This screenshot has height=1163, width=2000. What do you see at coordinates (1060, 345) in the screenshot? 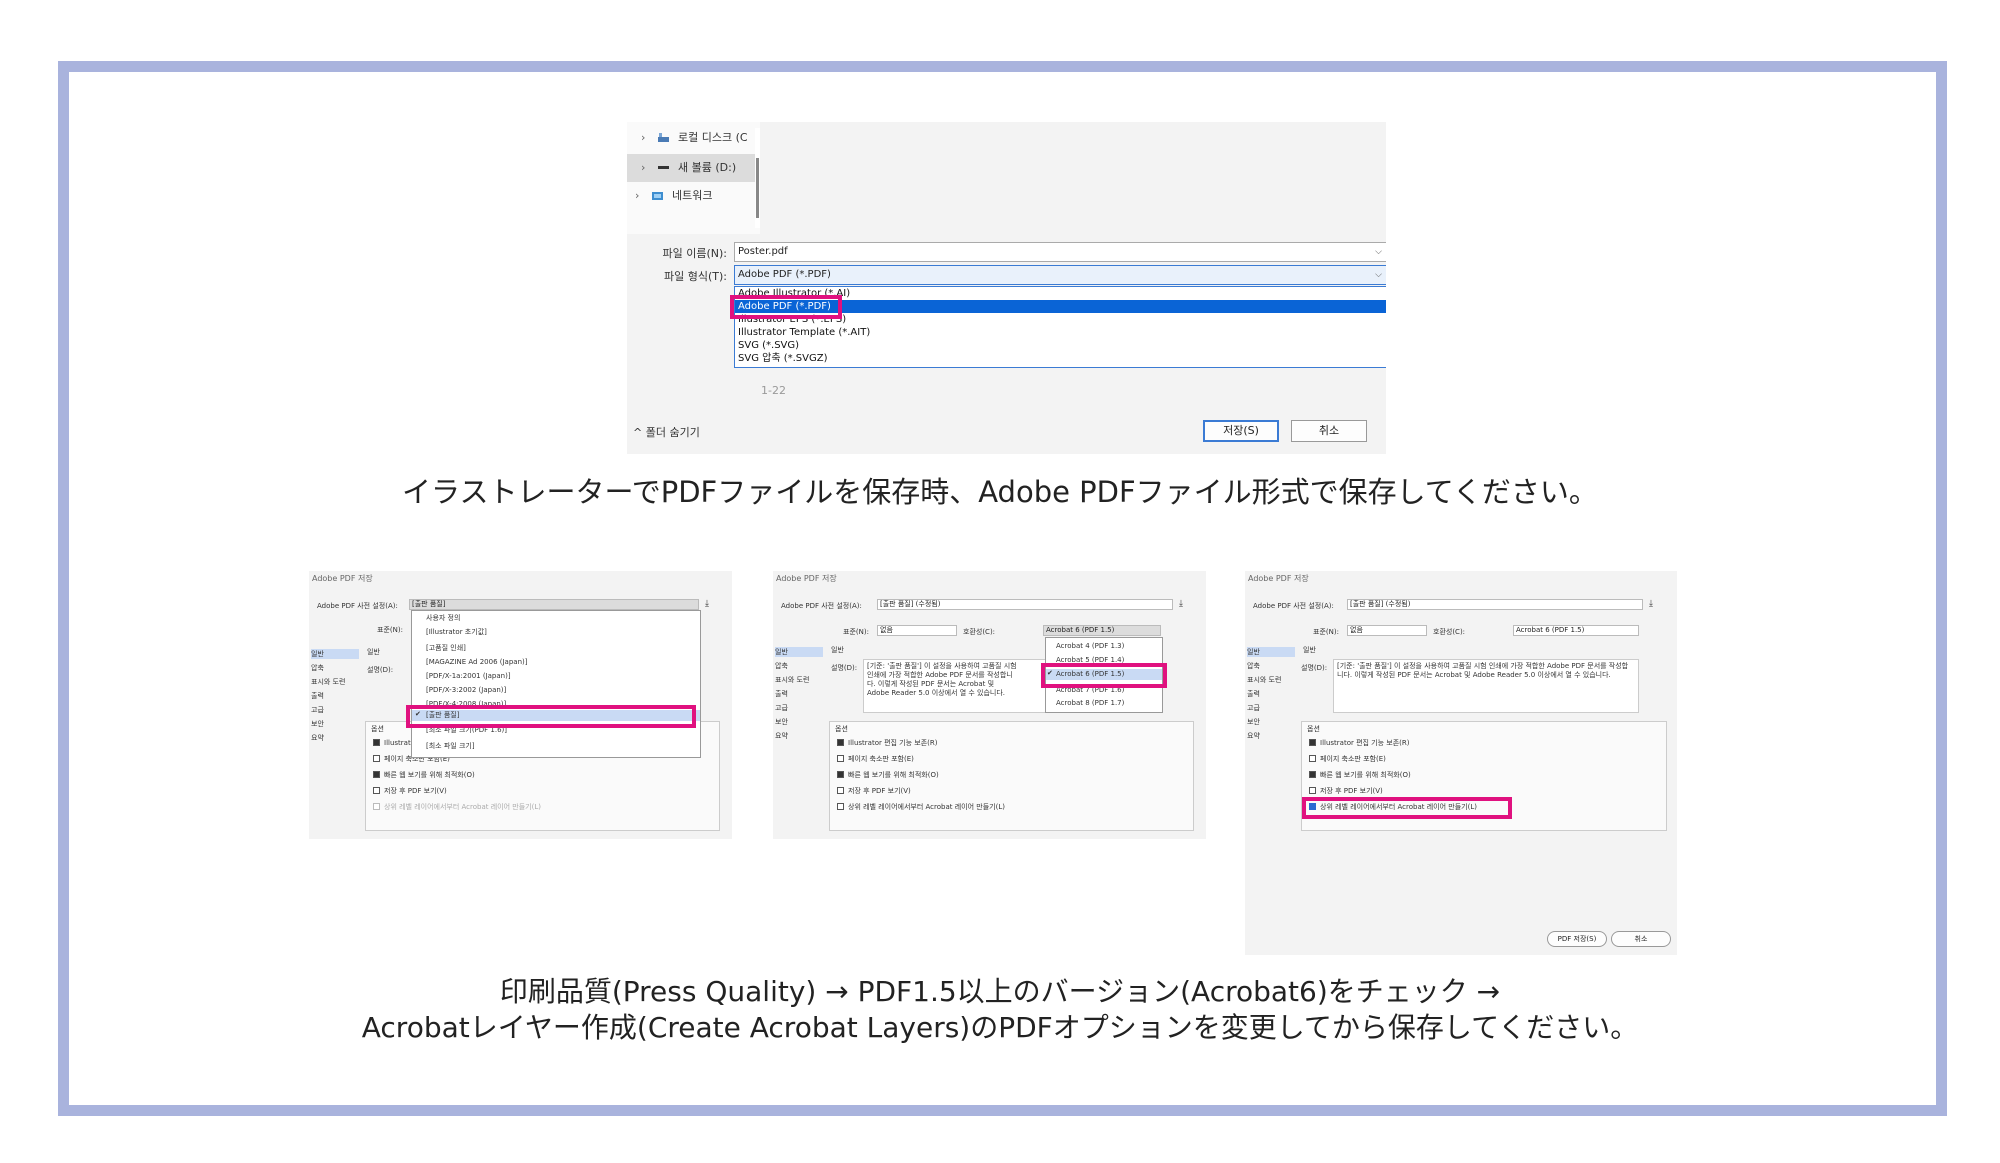
I see `filetype-option: SVG (*.SVG)` at bounding box center [1060, 345].